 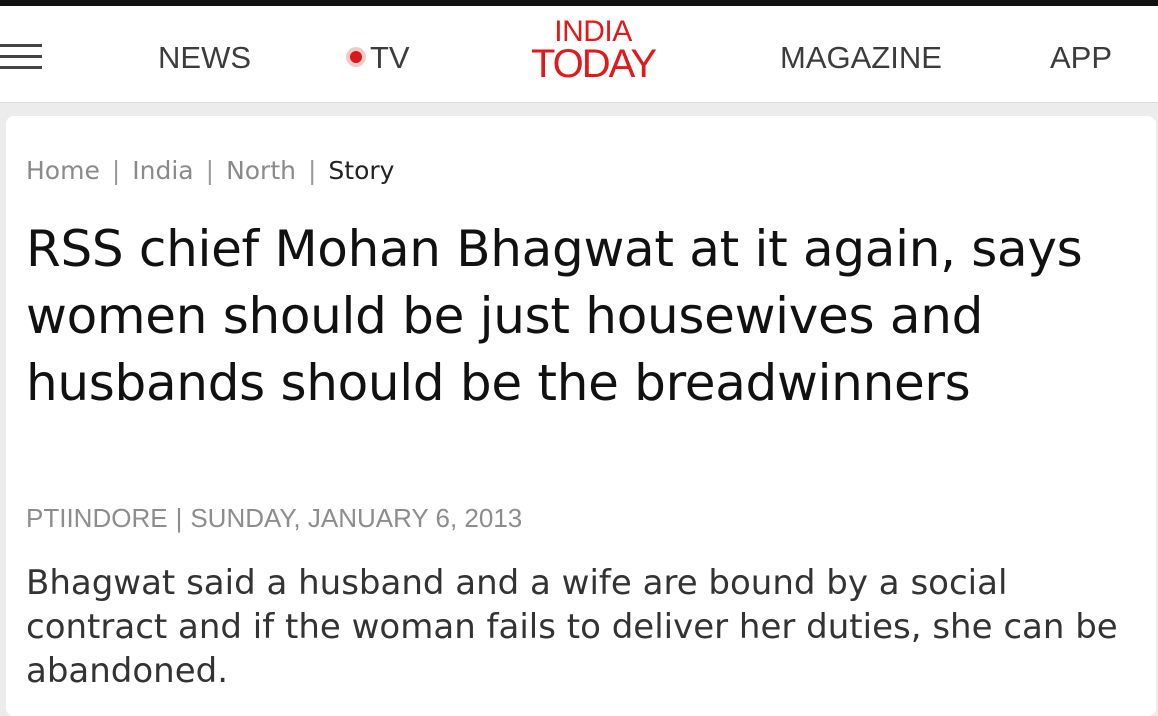 What do you see at coordinates (97, 518) in the screenshot?
I see `byline-source: PTIINDORE` at bounding box center [97, 518].